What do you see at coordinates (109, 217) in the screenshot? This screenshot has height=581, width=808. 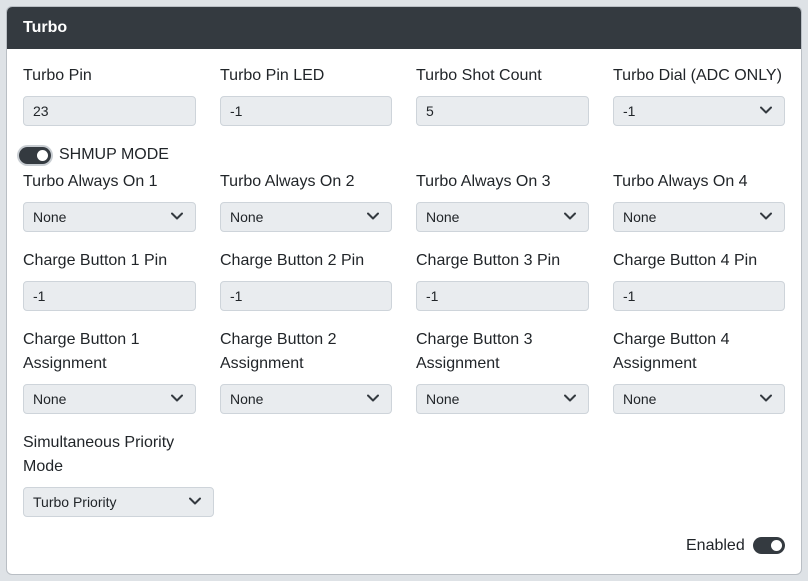 I see `turbo-always-on-1-select: None` at bounding box center [109, 217].